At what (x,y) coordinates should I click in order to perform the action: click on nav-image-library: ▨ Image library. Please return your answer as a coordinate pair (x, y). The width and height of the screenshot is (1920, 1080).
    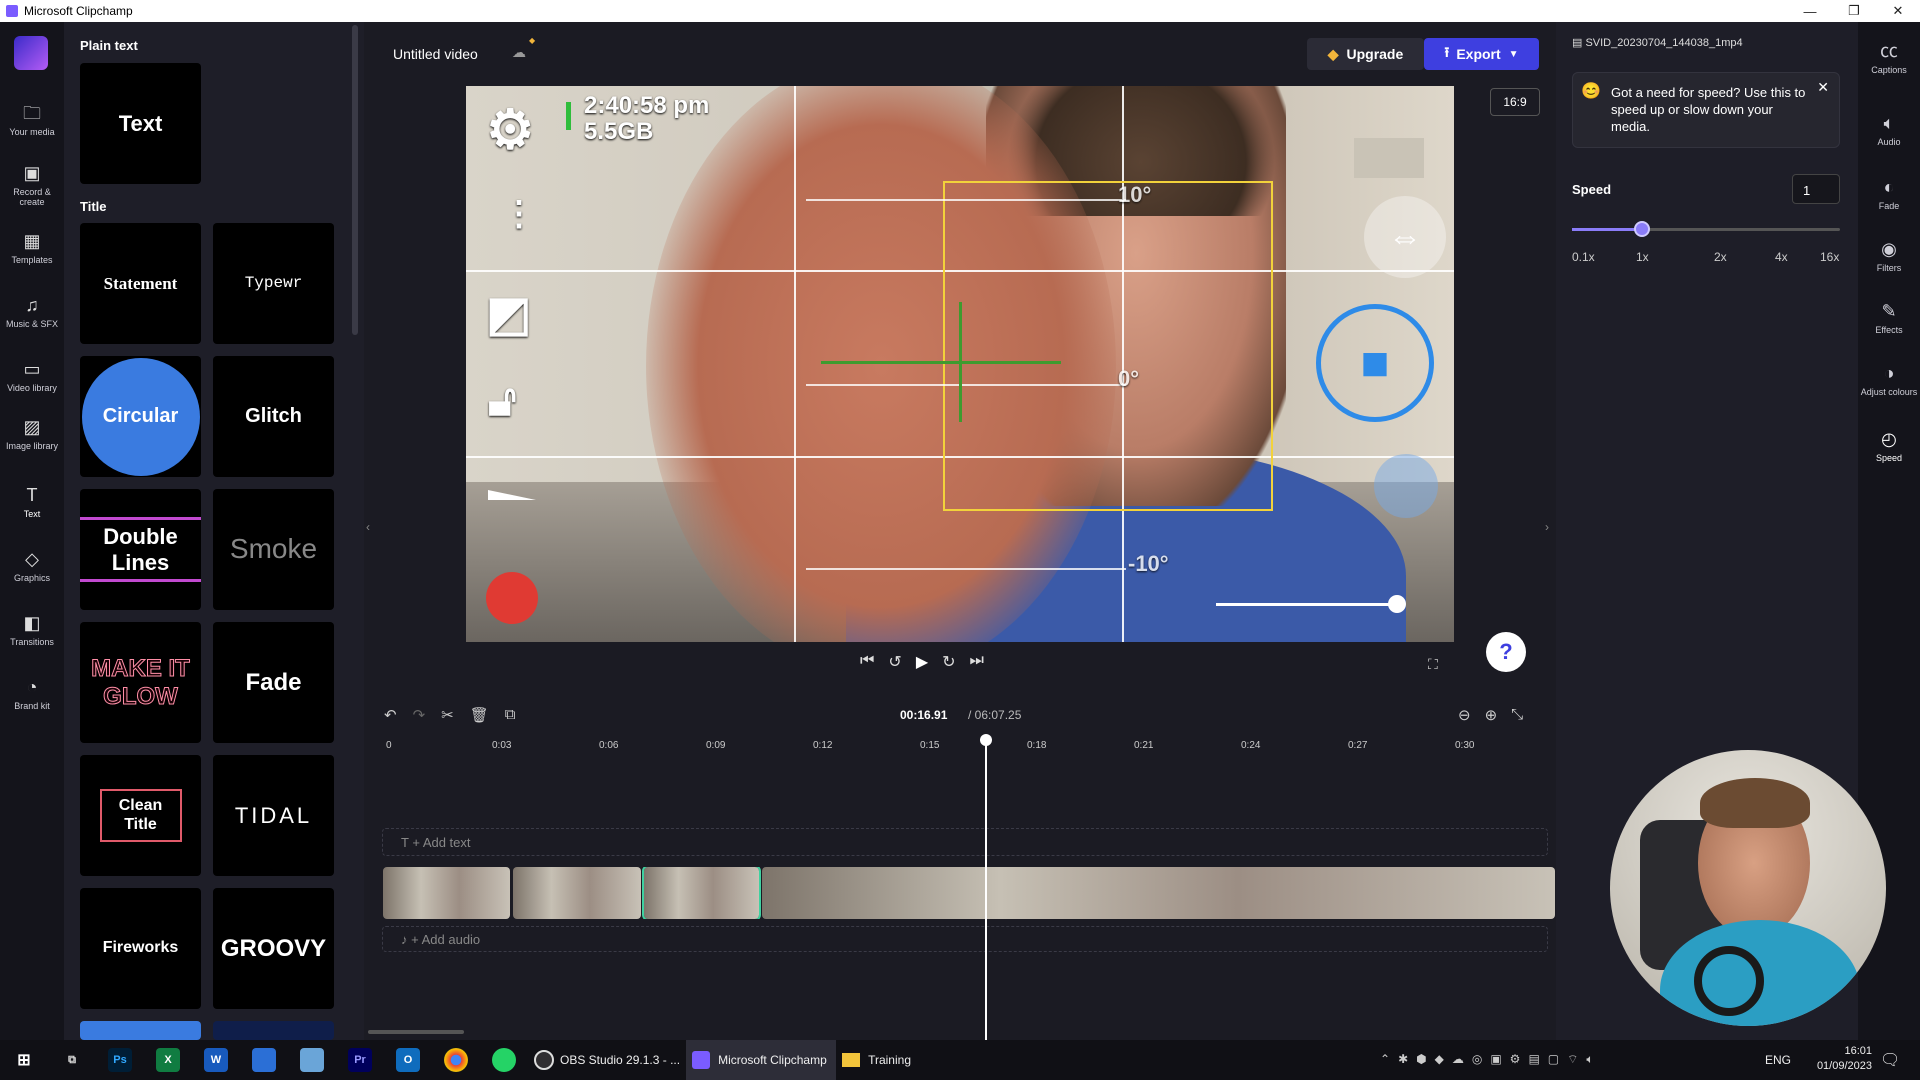
    Looking at the image, I should click on (32, 433).